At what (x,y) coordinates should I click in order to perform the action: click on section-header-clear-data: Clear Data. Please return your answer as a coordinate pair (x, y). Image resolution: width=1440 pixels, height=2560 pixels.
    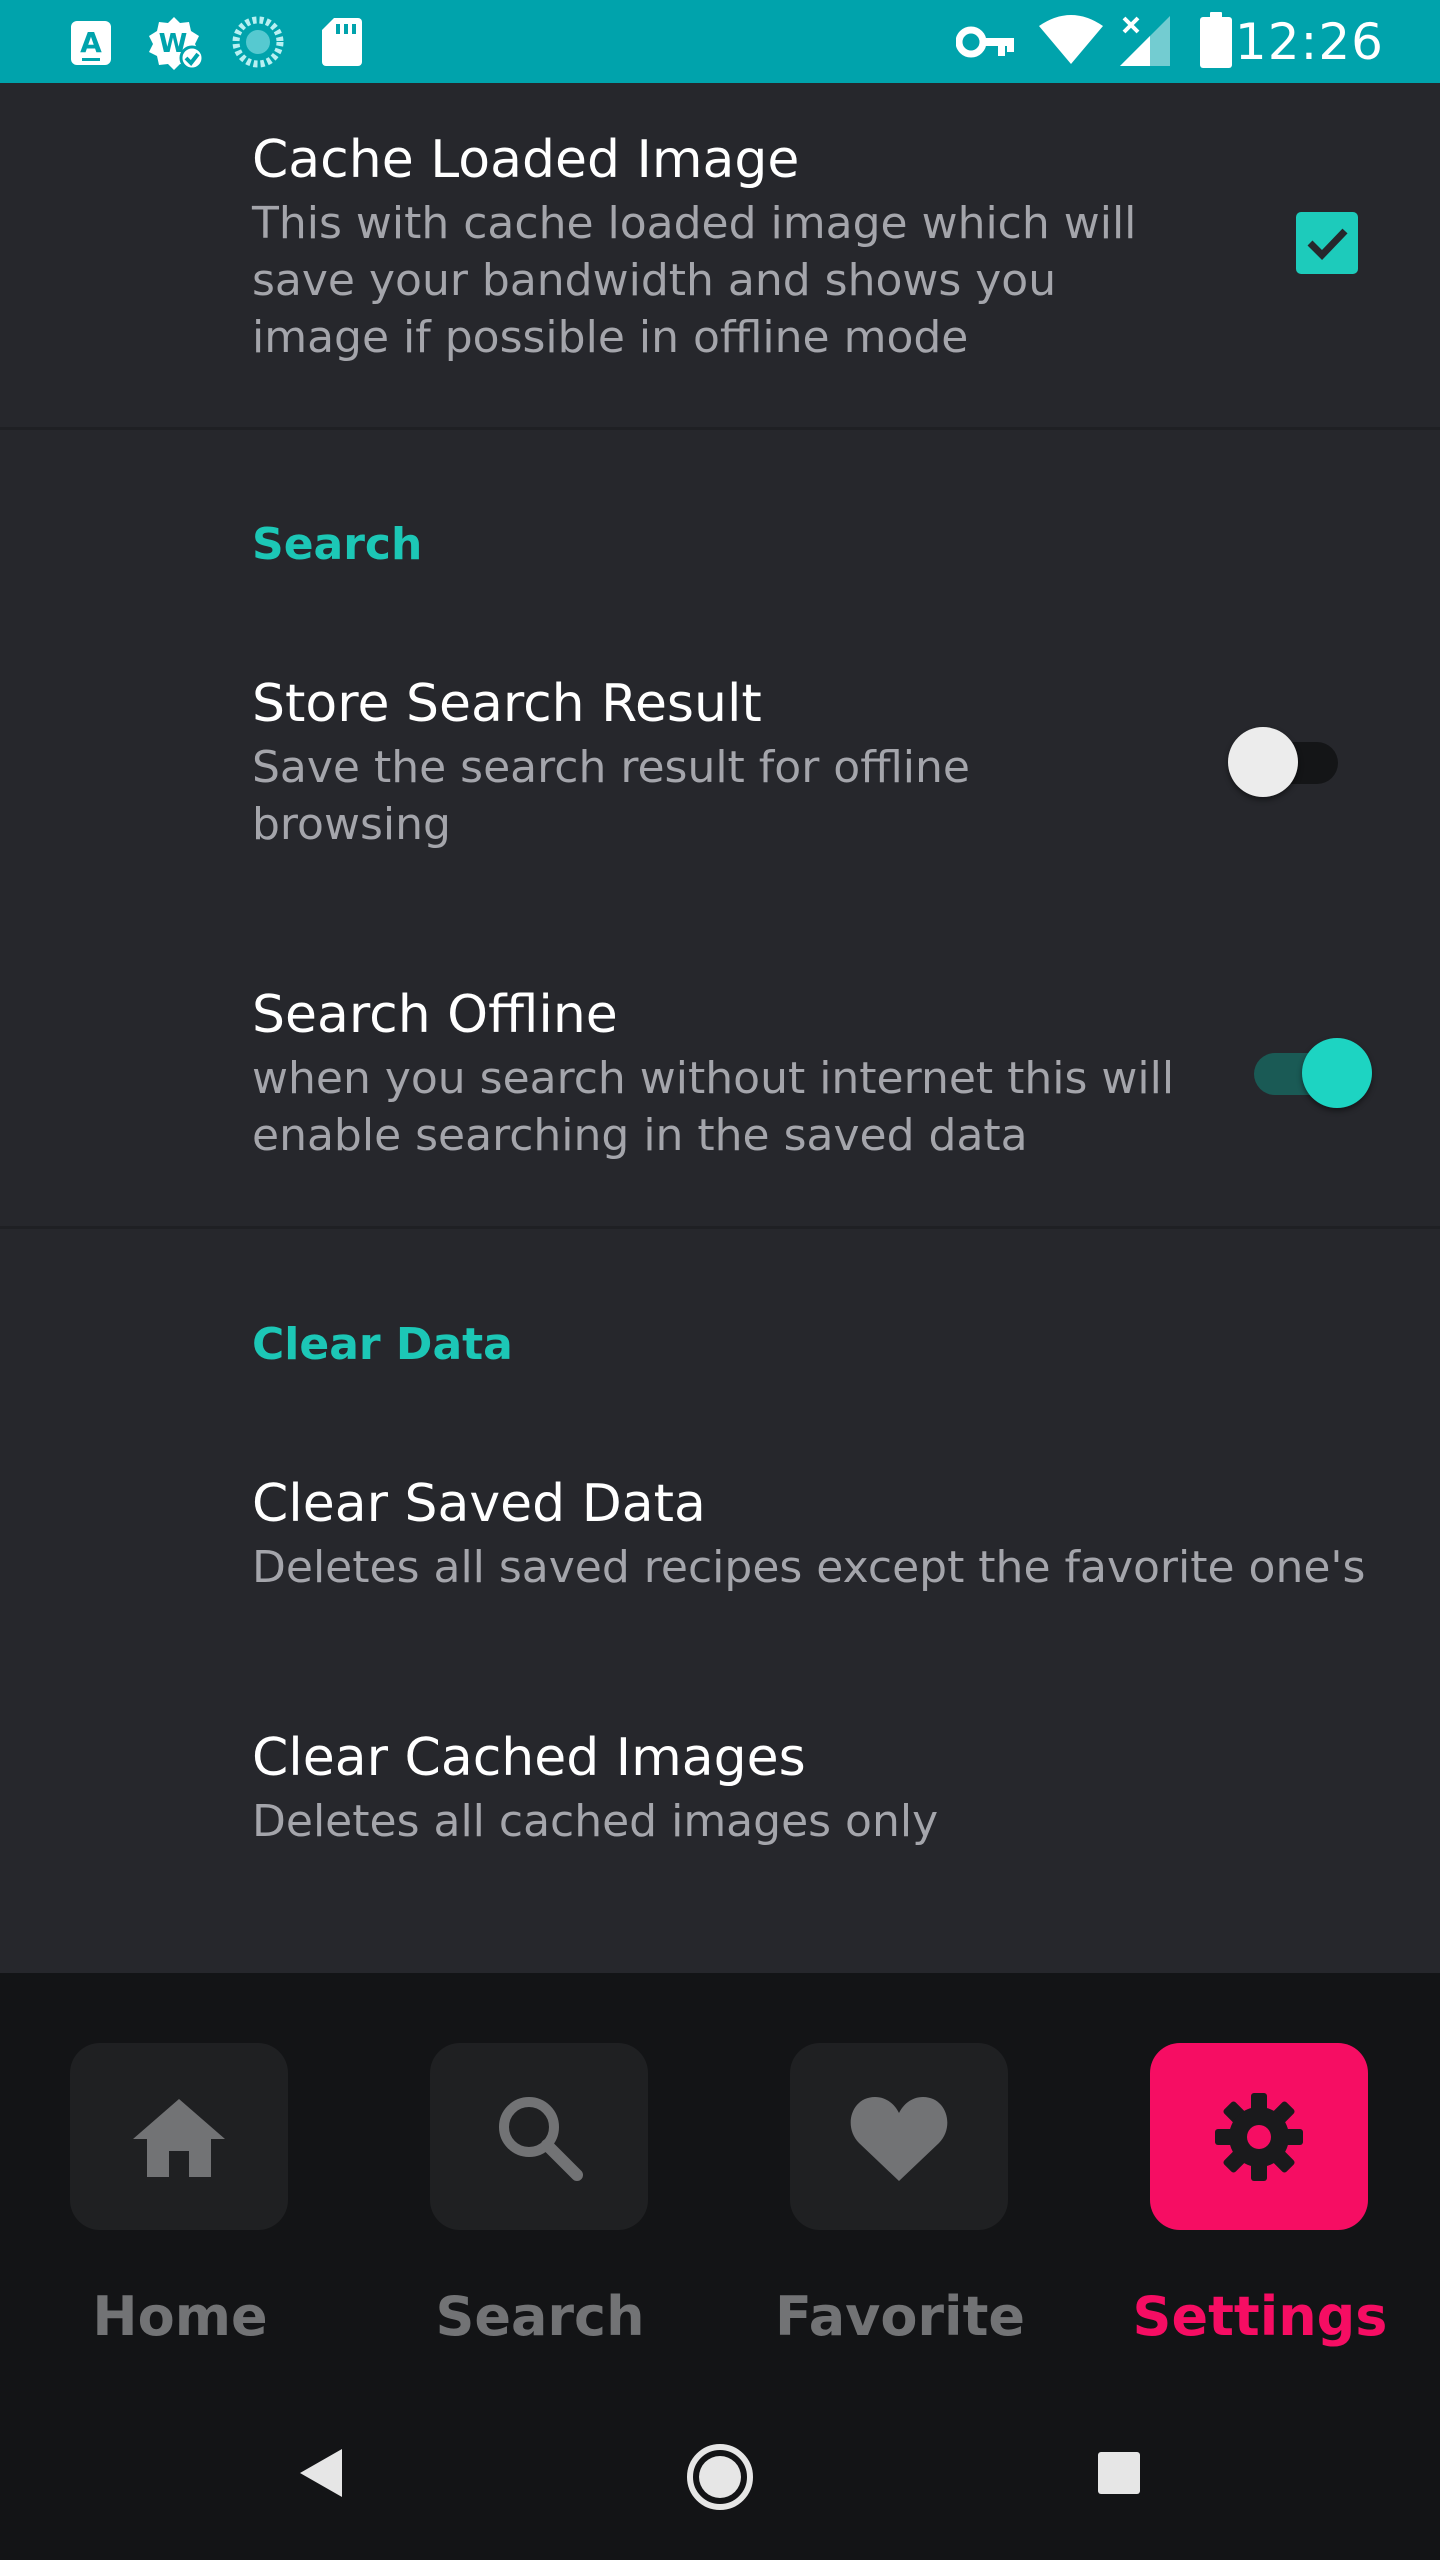
    Looking at the image, I should click on (382, 1344).